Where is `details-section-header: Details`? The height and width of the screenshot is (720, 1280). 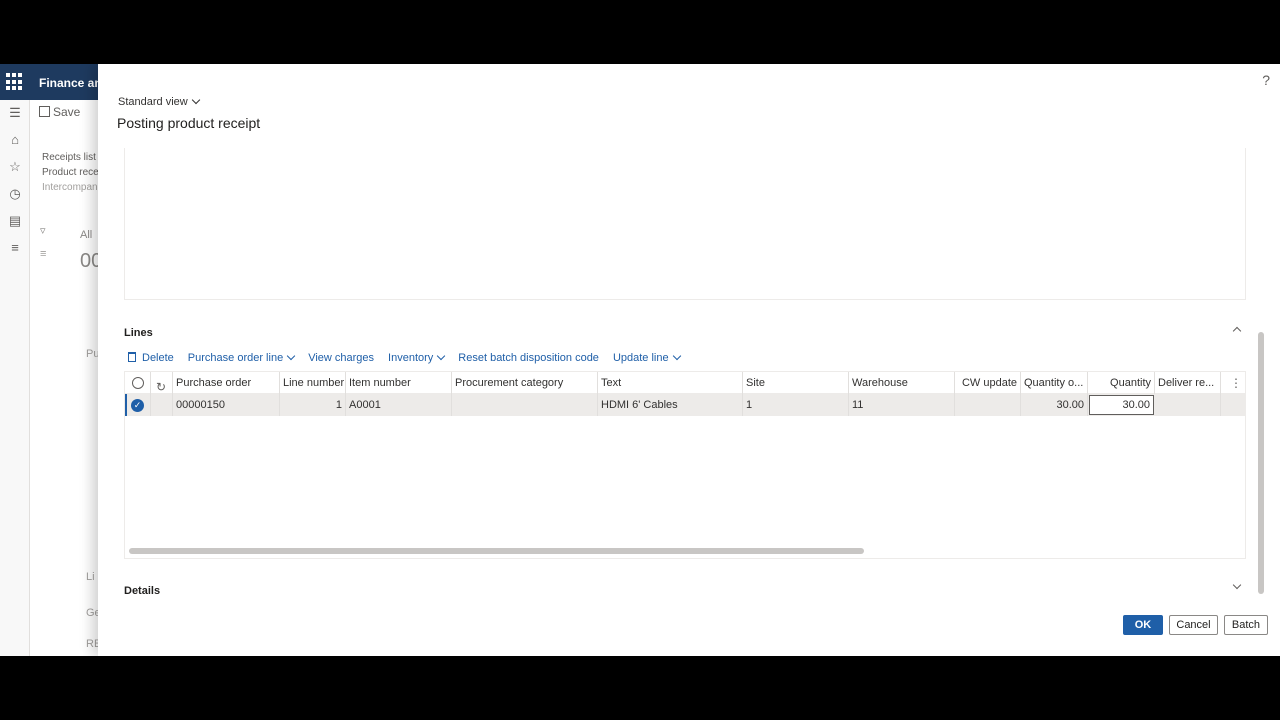 details-section-header: Details is located at coordinates (142, 591).